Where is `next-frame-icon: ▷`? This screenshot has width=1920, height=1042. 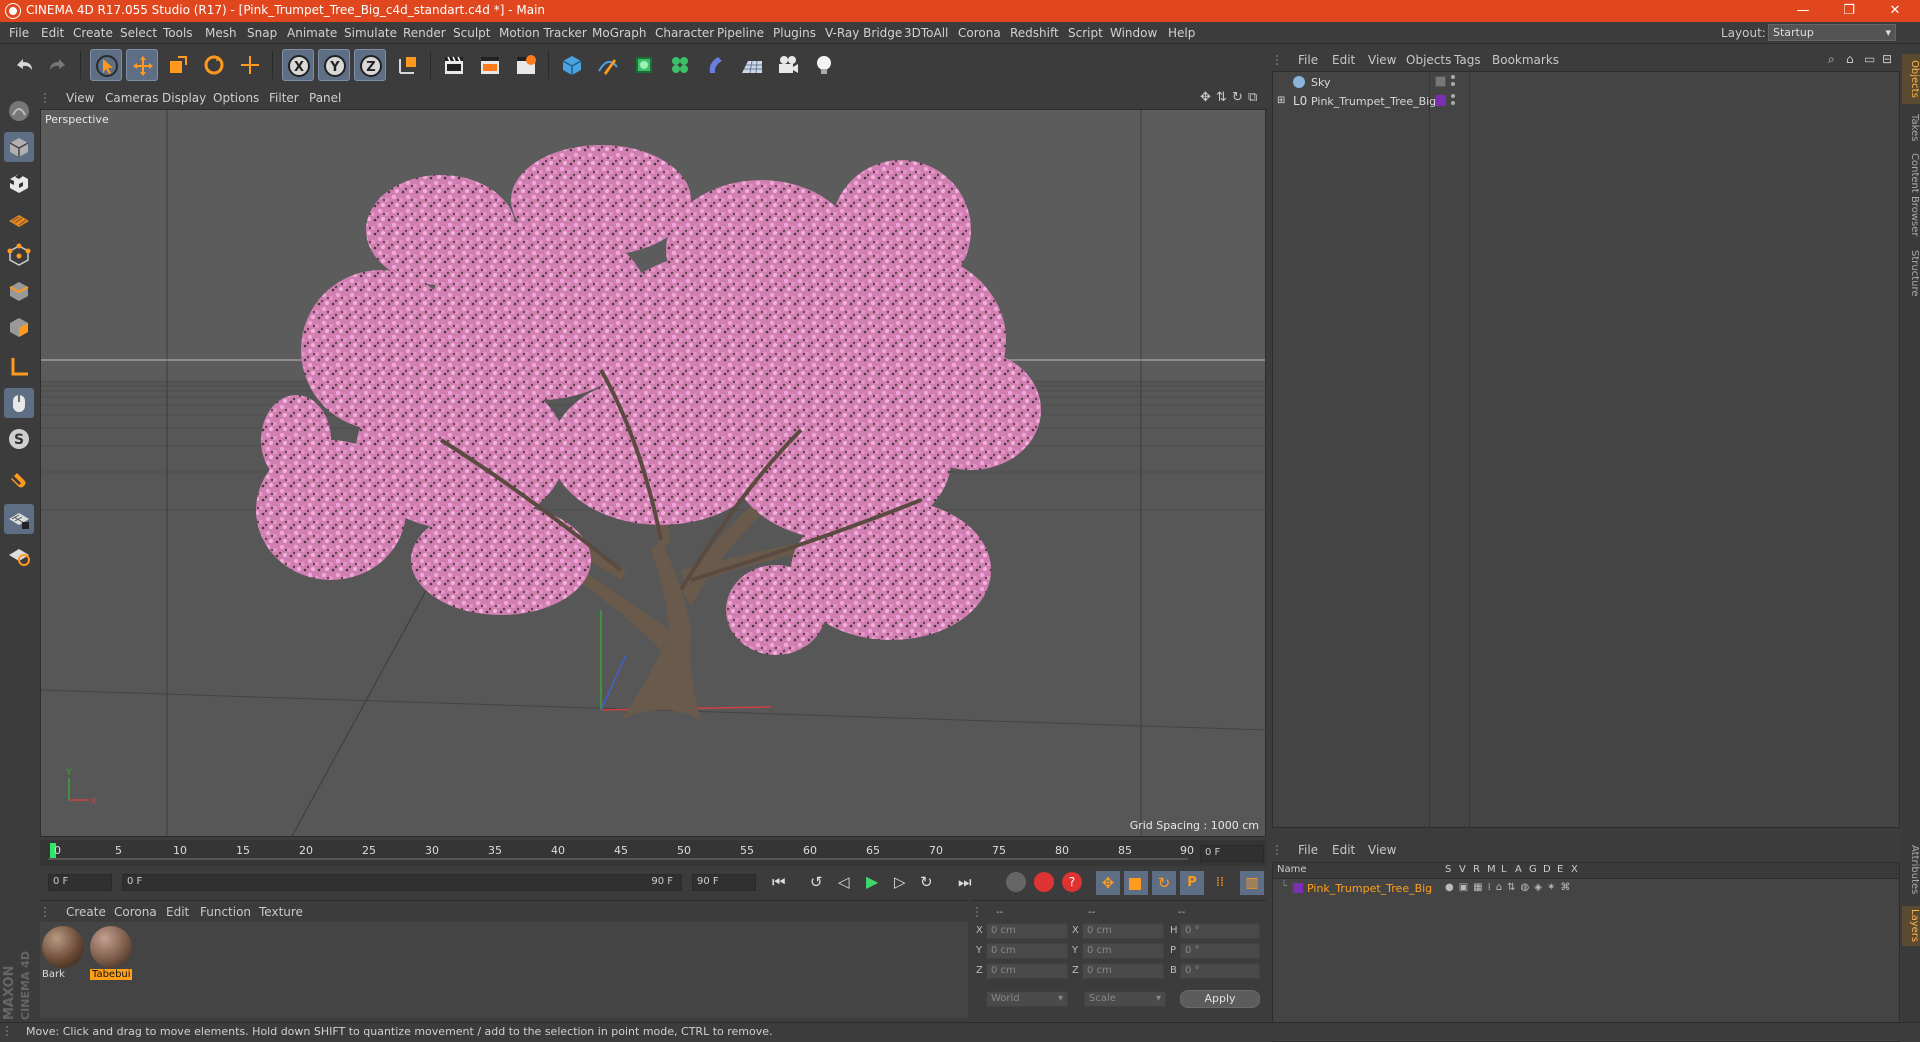 next-frame-icon: ▷ is located at coordinates (900, 882).